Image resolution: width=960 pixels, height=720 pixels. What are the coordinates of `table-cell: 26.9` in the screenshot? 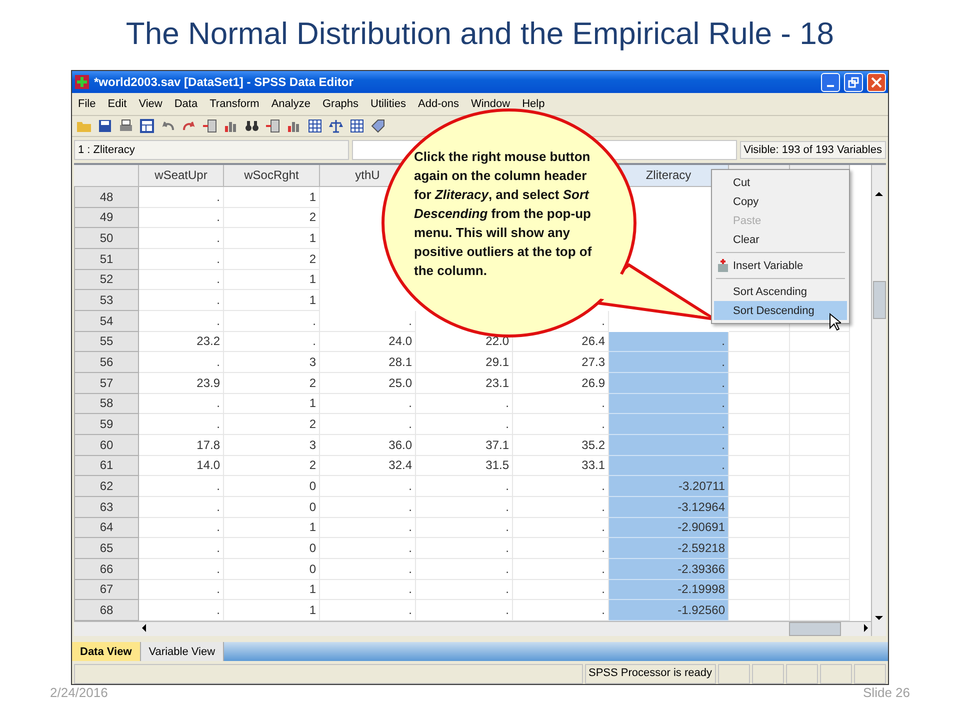 It's located at (561, 383).